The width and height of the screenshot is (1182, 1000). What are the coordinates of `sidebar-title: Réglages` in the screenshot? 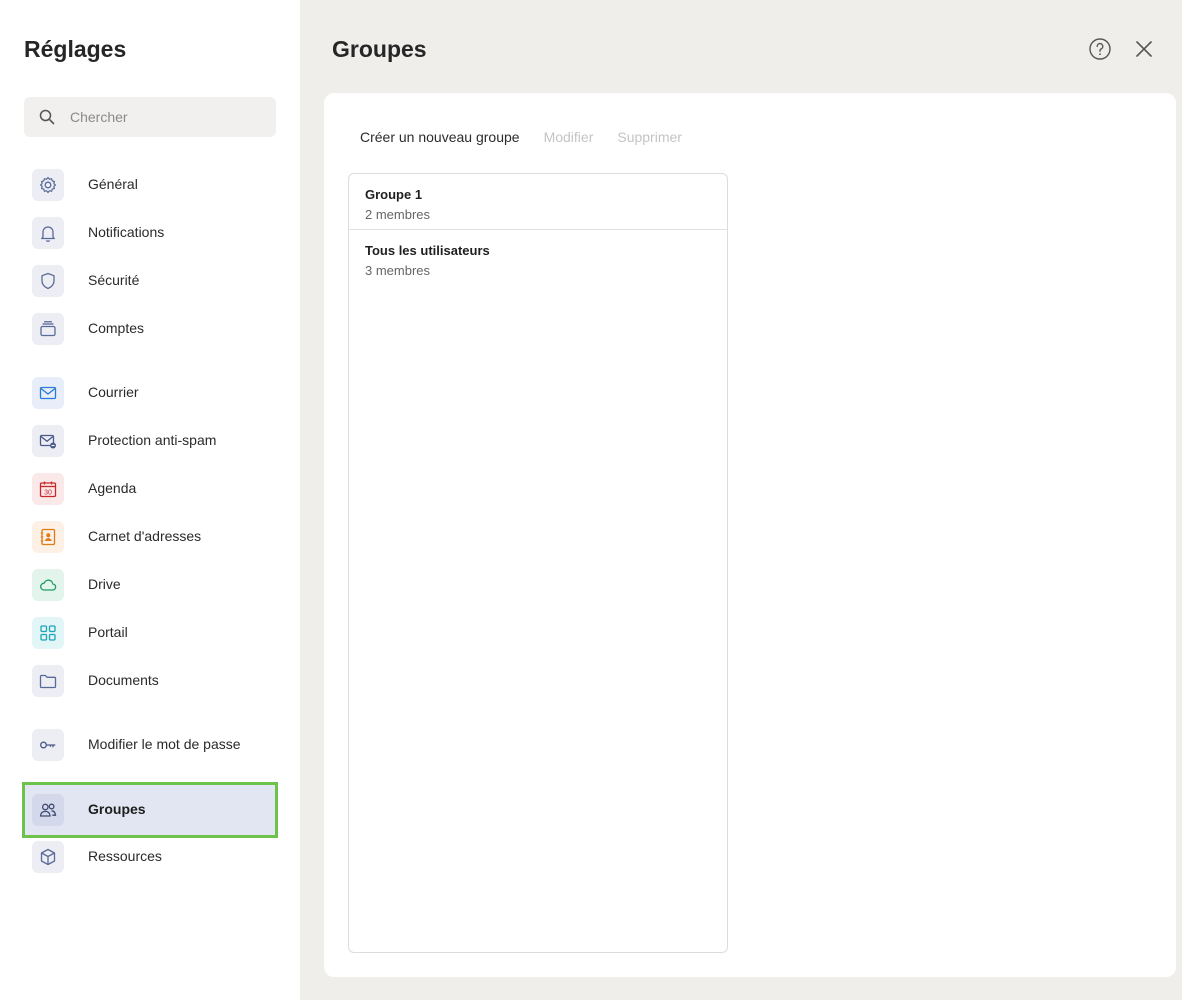 It's located at (75, 49).